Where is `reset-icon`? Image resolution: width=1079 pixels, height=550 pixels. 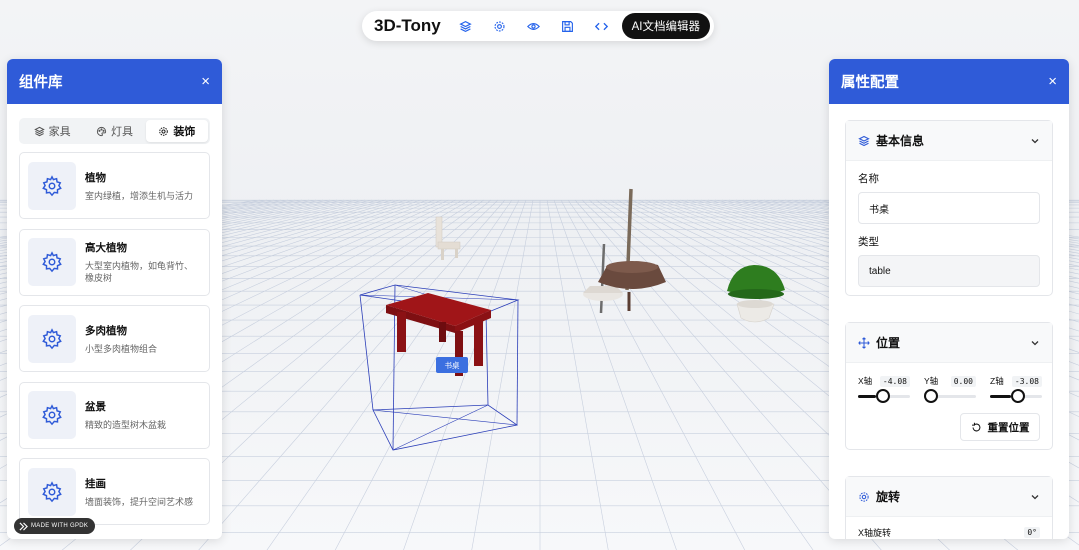
reset-icon is located at coordinates (975, 426).